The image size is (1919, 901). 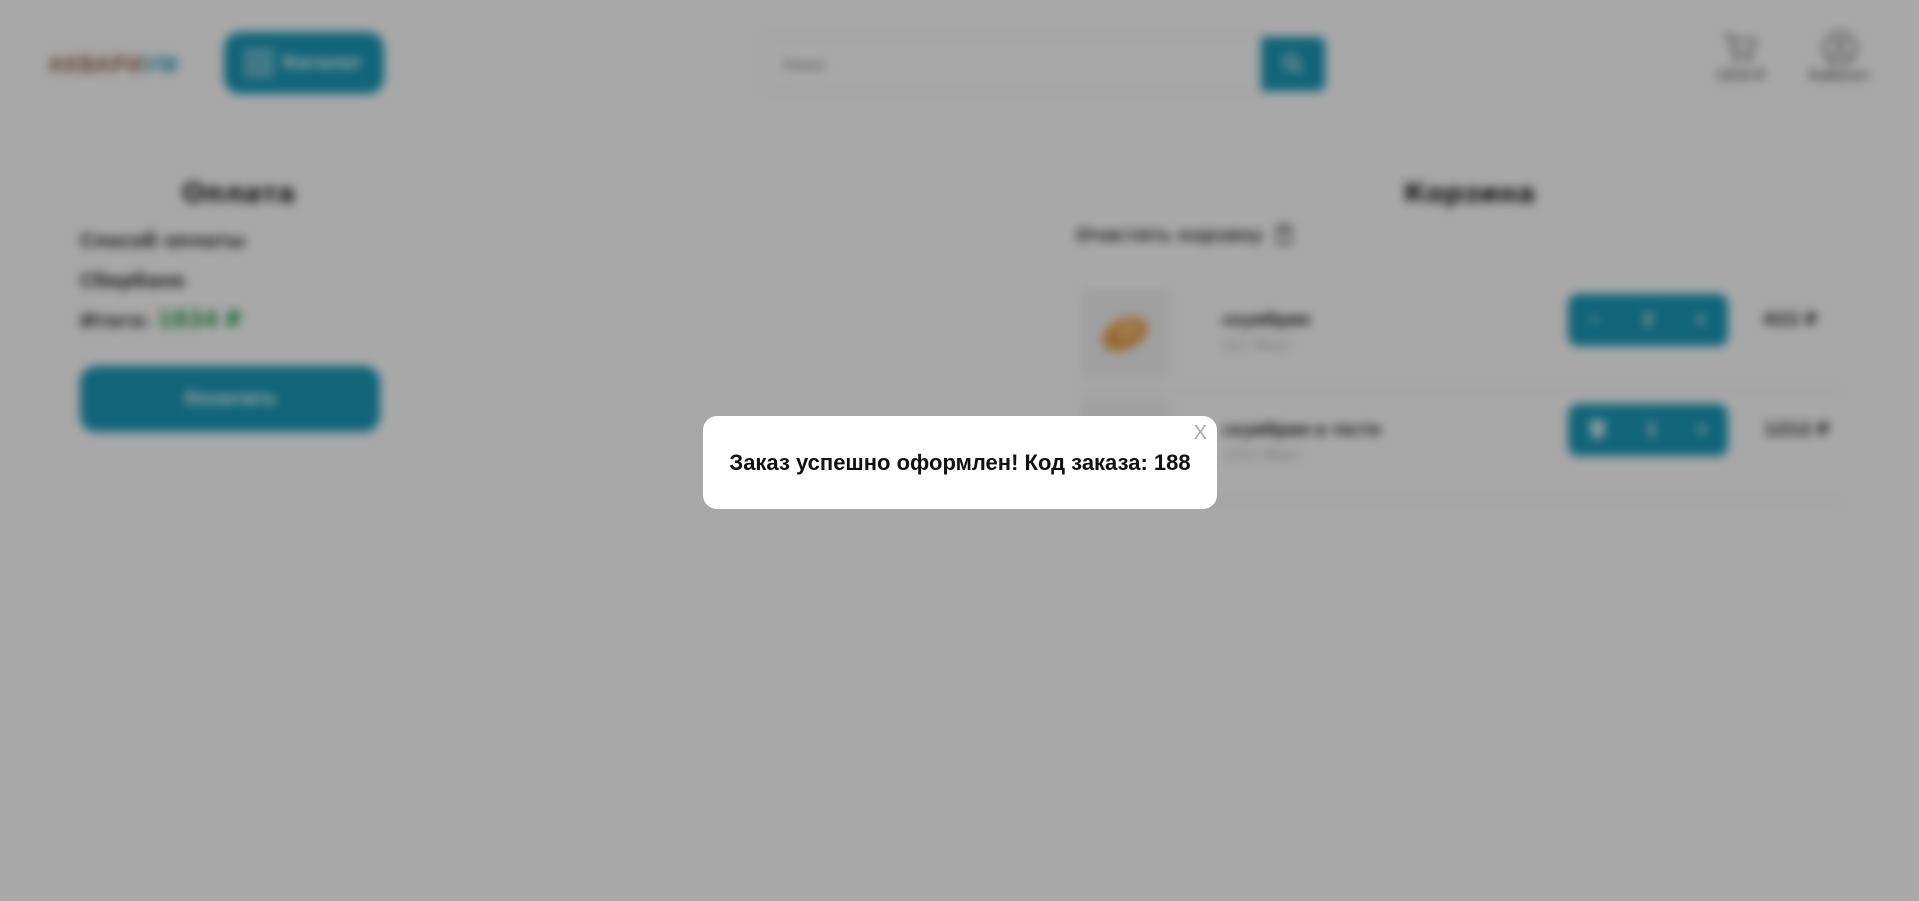 I want to click on close-button: X, so click(x=1200, y=433).